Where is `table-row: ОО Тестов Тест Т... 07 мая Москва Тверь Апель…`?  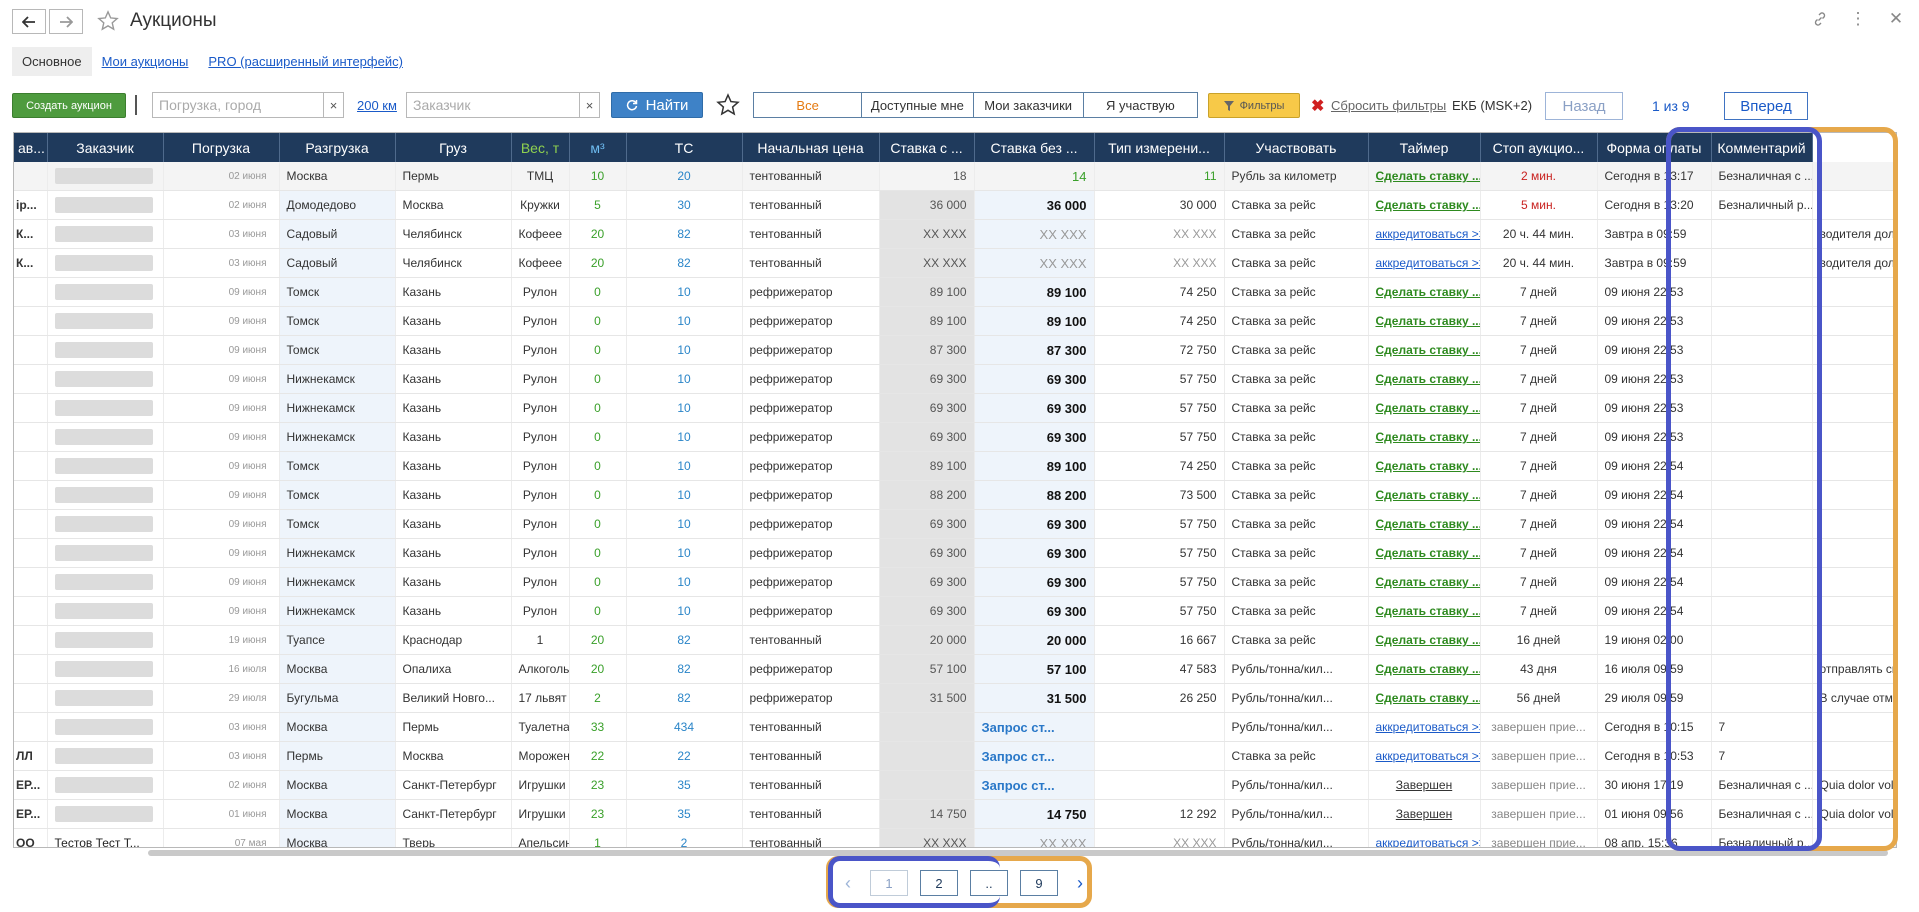
table-row: ОО Тестов Тест Т... 07 мая Москва Тверь Апель… is located at coordinates (955, 837).